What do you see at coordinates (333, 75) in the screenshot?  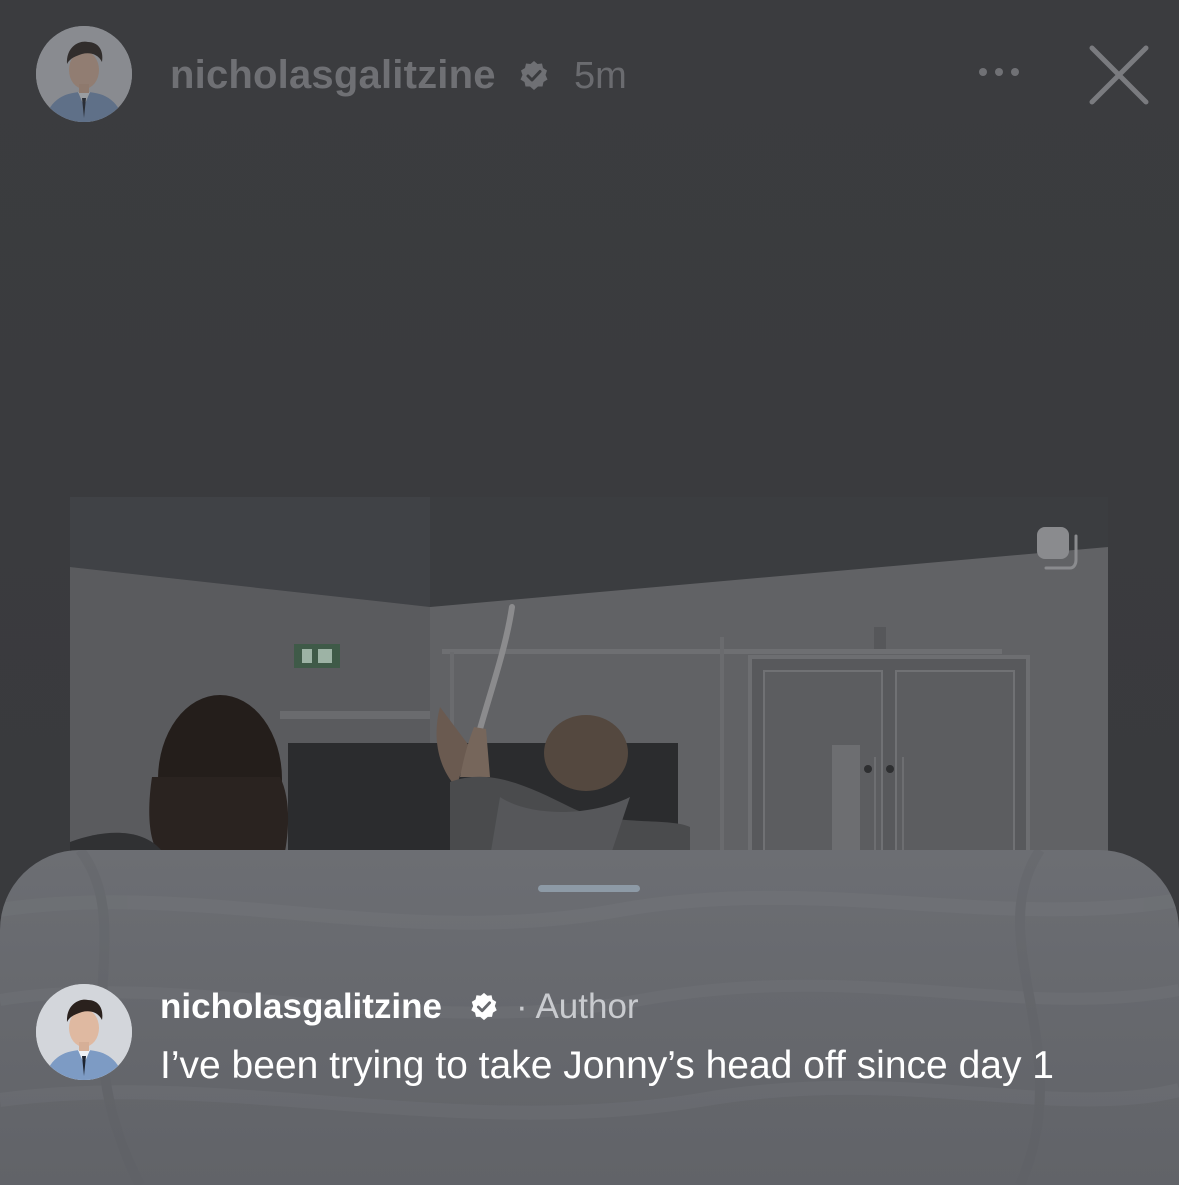 I see `header-username: nicholasgalitzine` at bounding box center [333, 75].